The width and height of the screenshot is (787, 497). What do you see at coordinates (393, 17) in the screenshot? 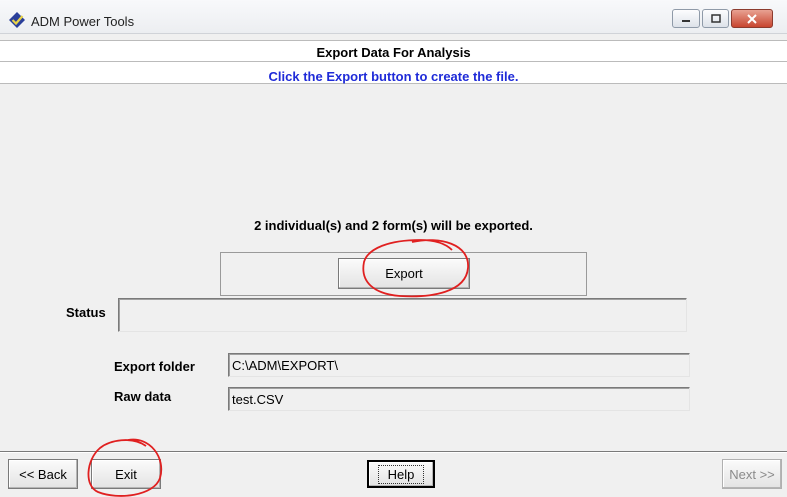
I see `title-bar: ADM Power Tools` at bounding box center [393, 17].